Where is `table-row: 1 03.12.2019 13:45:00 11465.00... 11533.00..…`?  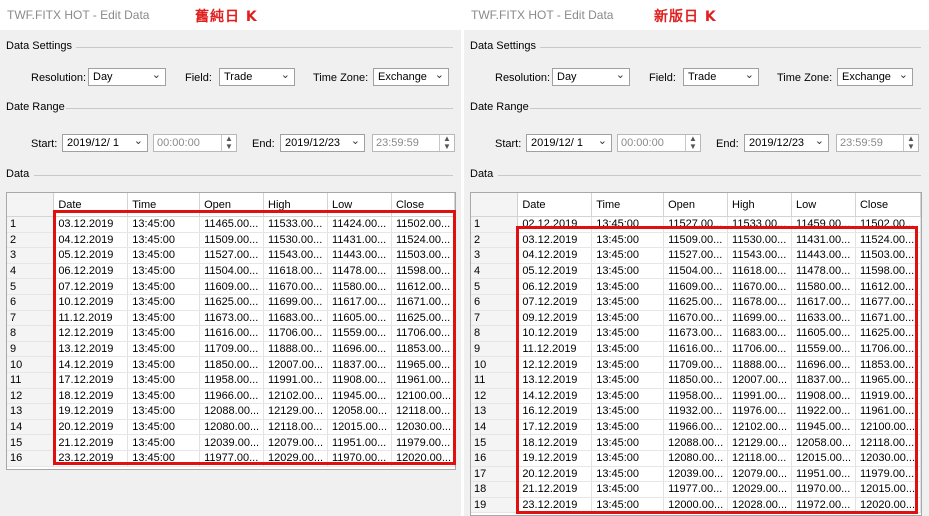
table-row: 1 03.12.2019 13:45:00 11465.00... 11533.00..… is located at coordinates (231, 224).